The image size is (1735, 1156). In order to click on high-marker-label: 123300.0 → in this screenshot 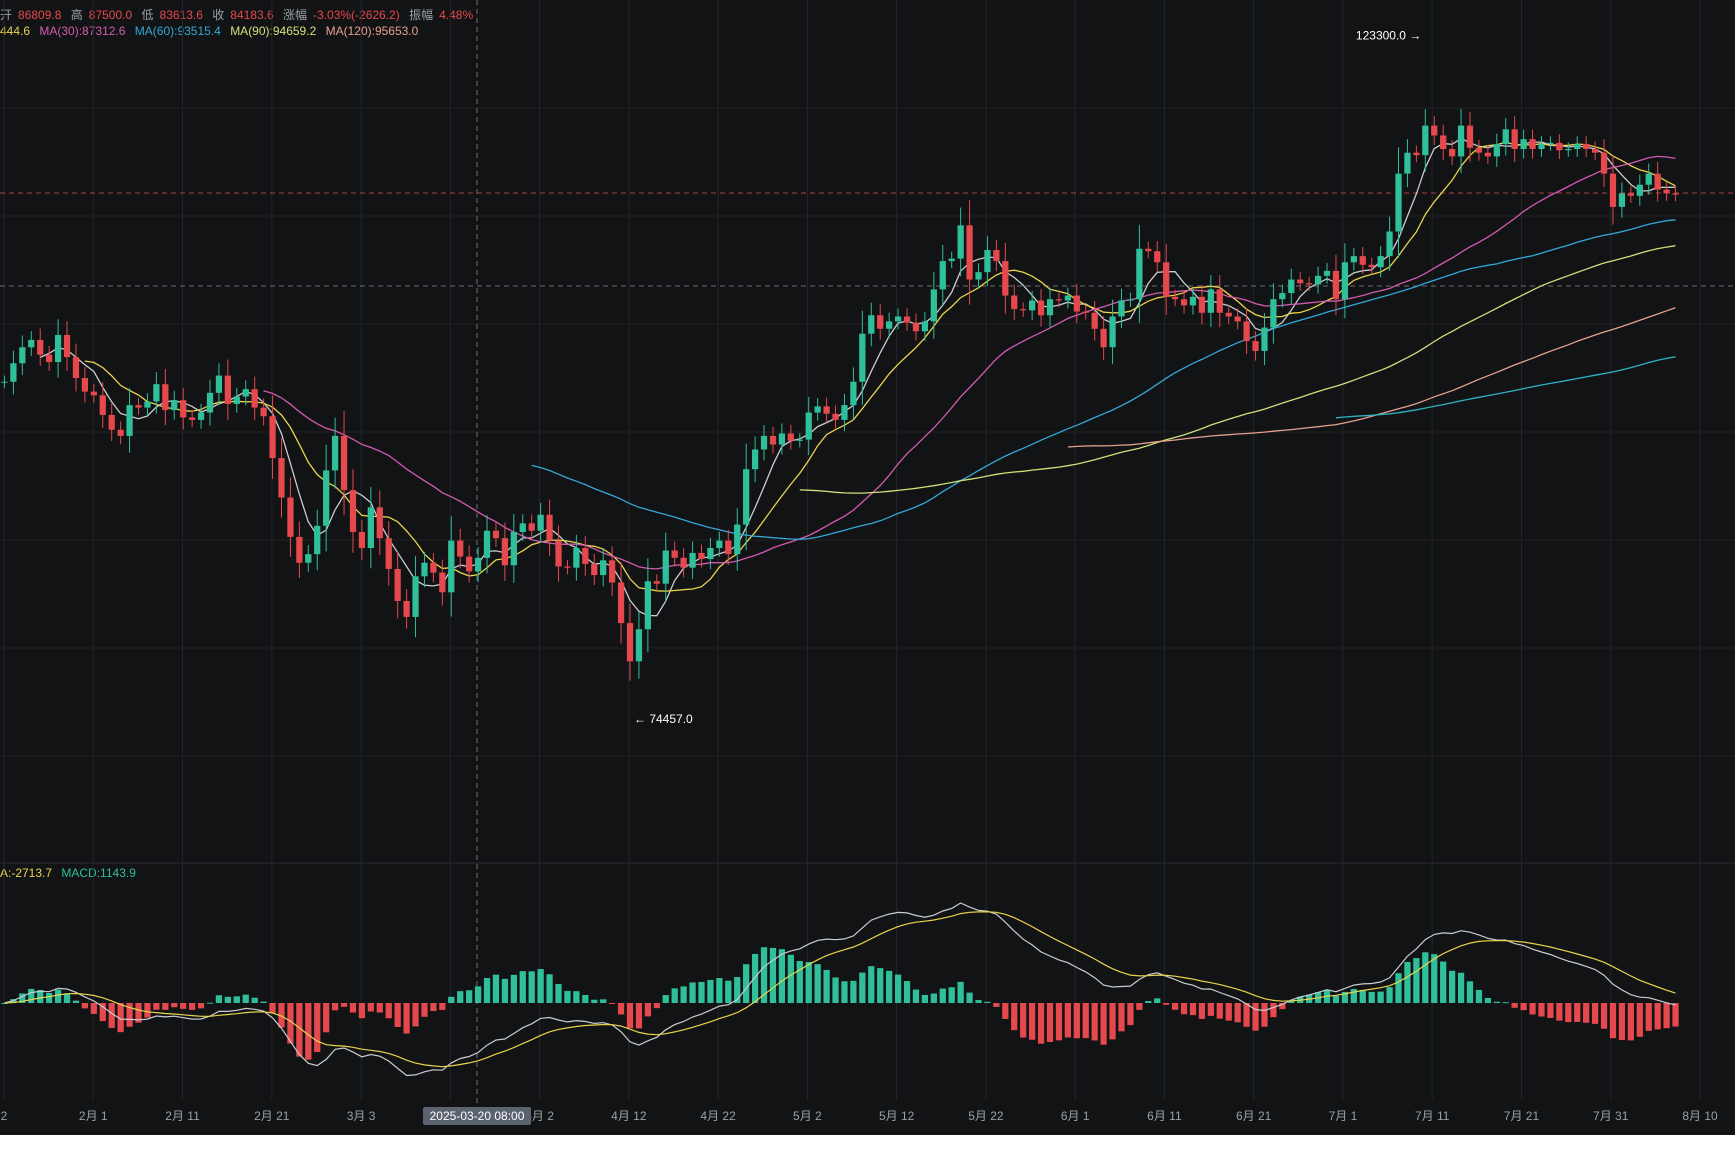, I will do `click(1388, 35)`.